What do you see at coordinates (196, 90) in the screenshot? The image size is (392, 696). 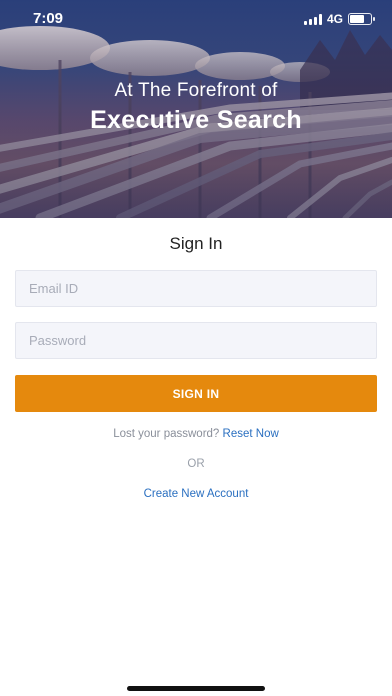 I see `hero-tagline: At The Forefront of` at bounding box center [196, 90].